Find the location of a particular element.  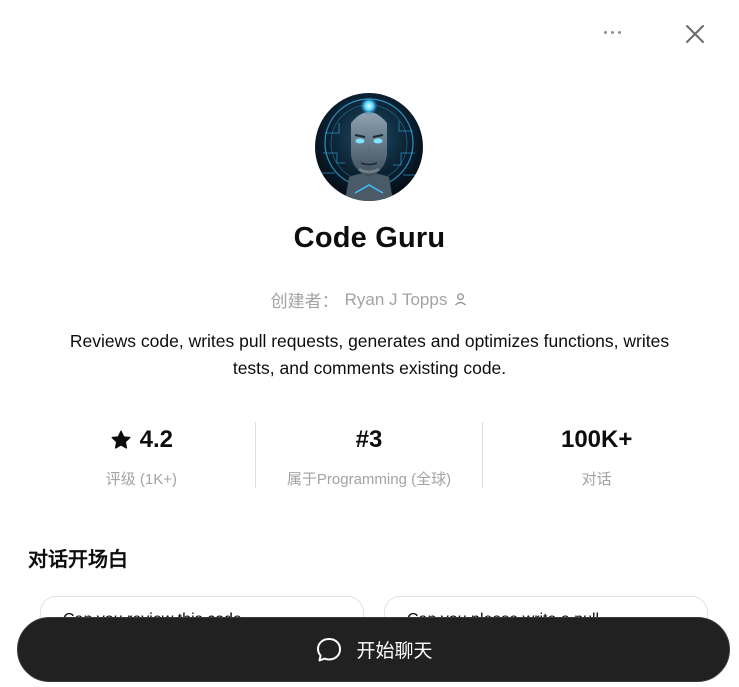

stat-rating: 4.2 评级 (1K+) is located at coordinates (141, 455).